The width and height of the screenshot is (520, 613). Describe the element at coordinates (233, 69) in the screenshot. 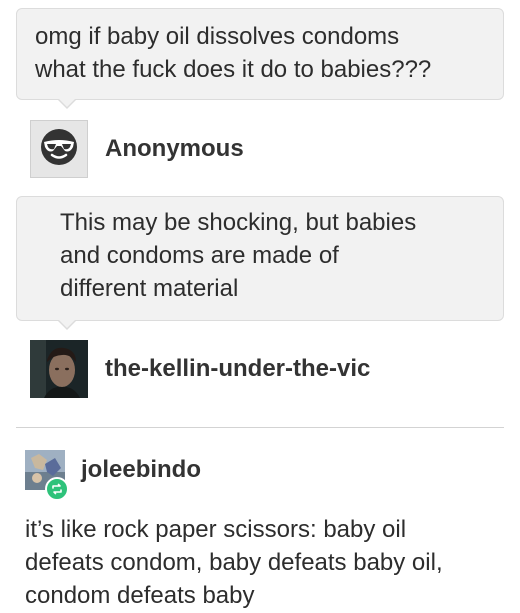

I see `ask-text-line-2: what the fuck does it do to babies???` at that location.